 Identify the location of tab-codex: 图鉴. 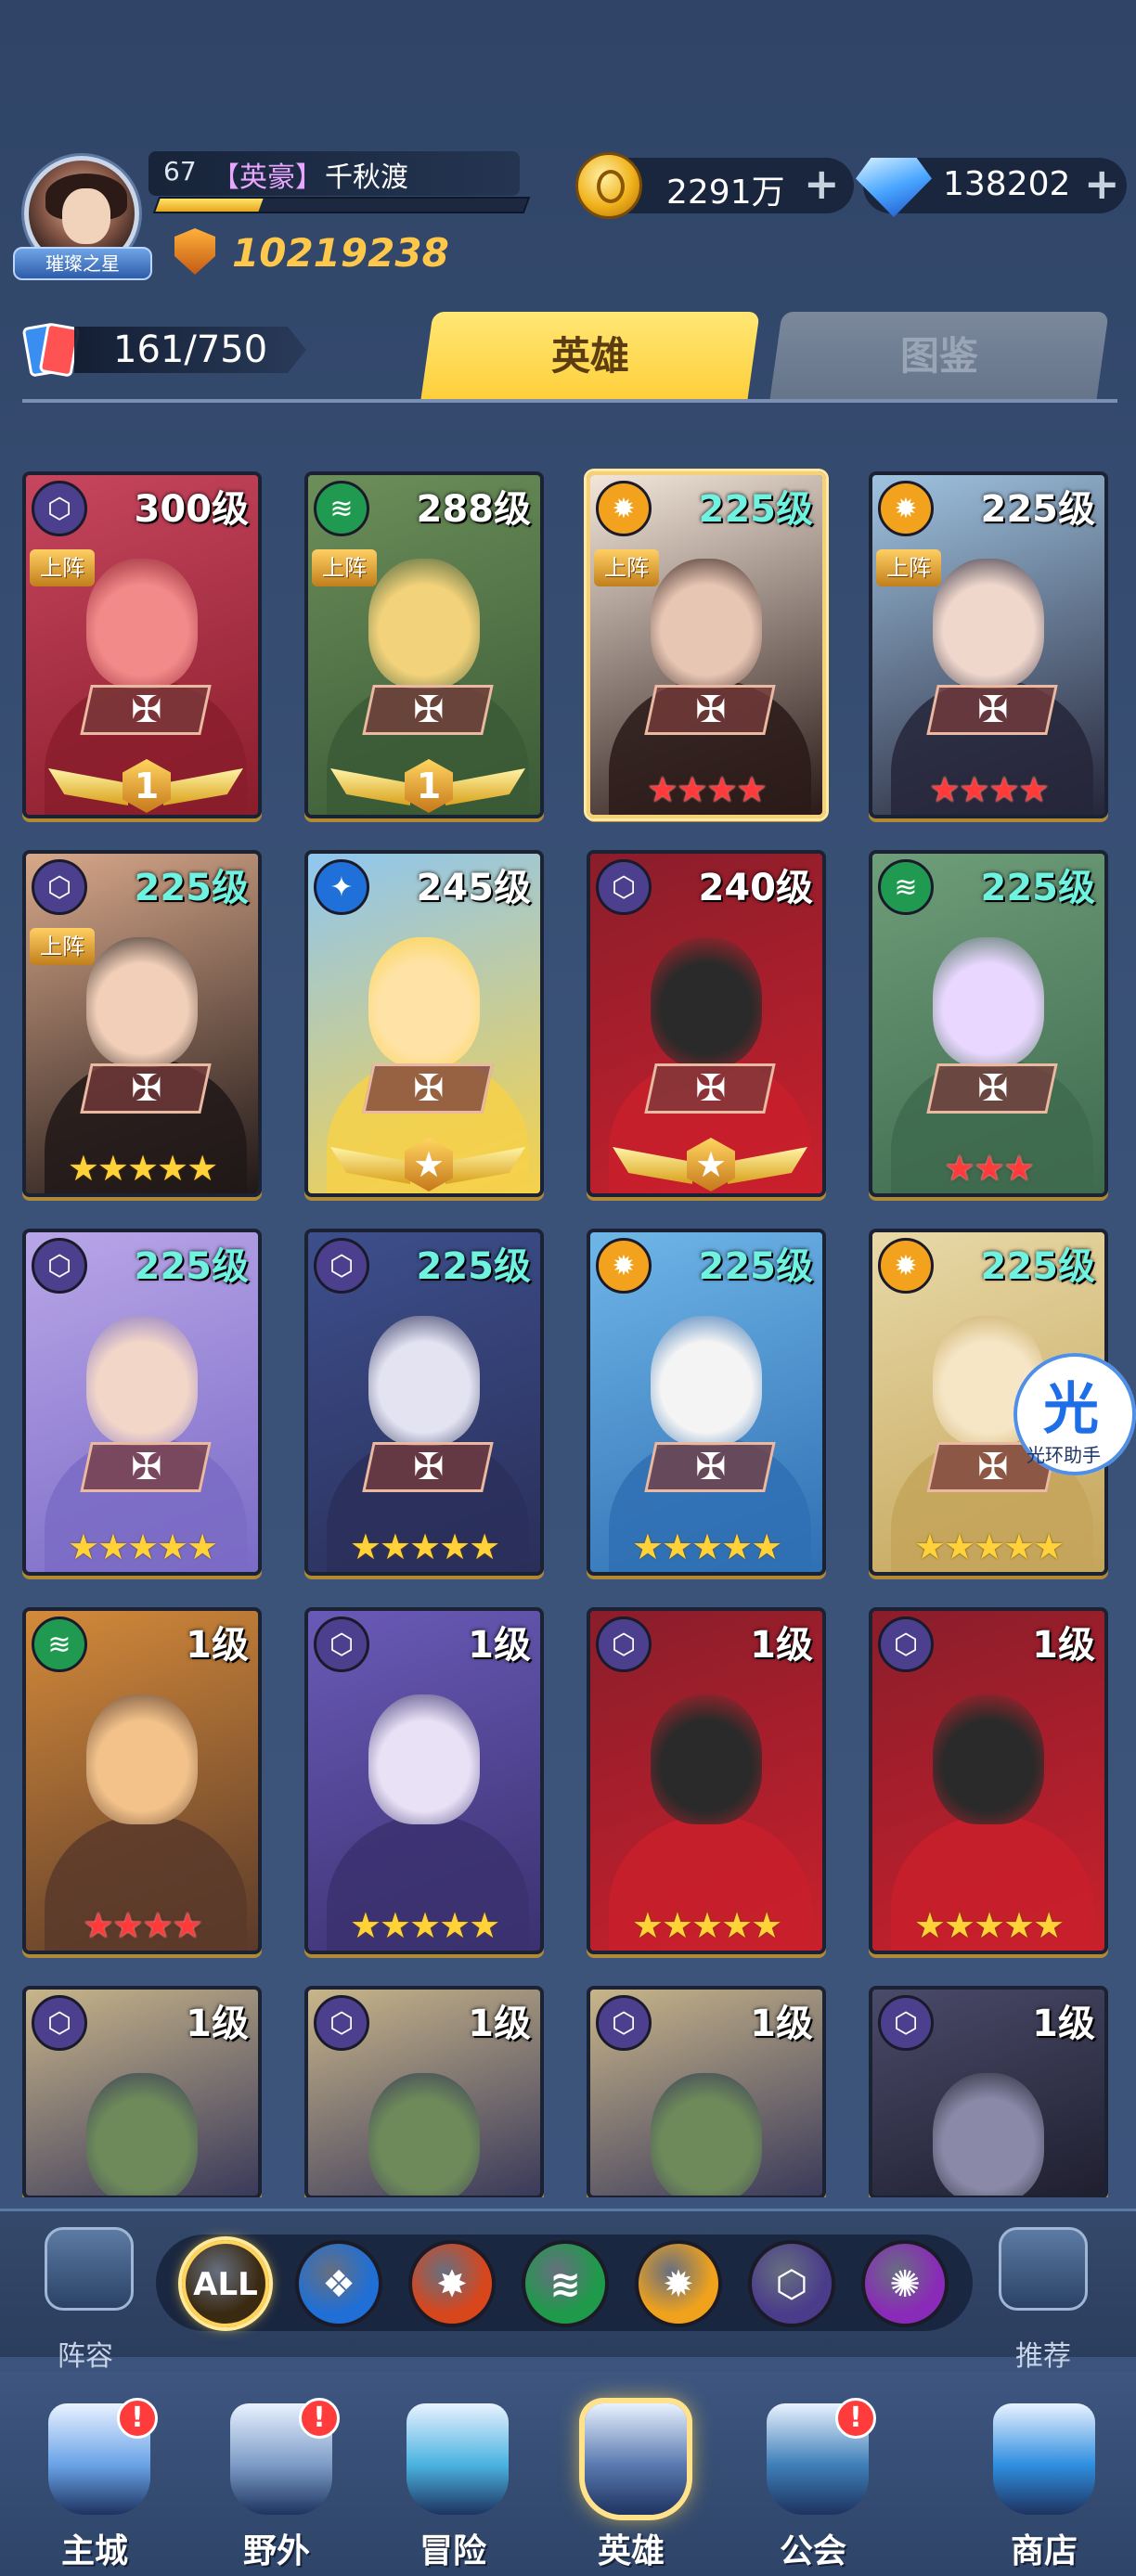
(939, 356).